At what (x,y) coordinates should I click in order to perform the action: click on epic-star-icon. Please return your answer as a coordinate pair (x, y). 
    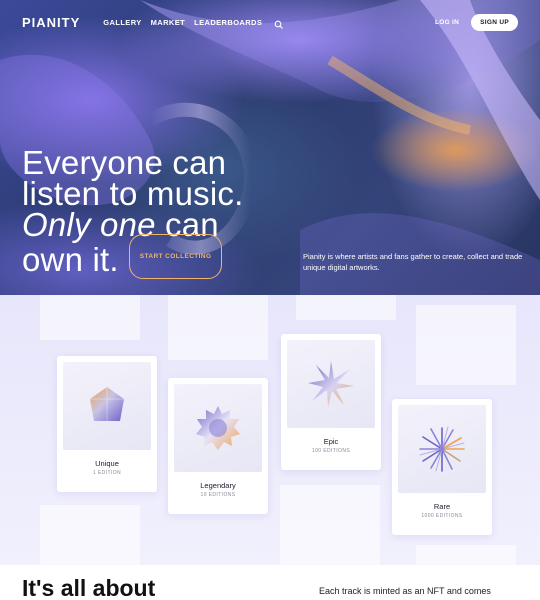
    Looking at the image, I should click on (331, 384).